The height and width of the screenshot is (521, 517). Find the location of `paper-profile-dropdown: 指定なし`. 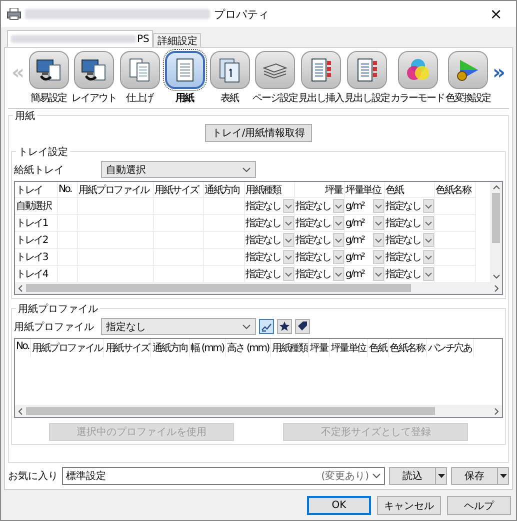

paper-profile-dropdown: 指定なし is located at coordinates (178, 326).